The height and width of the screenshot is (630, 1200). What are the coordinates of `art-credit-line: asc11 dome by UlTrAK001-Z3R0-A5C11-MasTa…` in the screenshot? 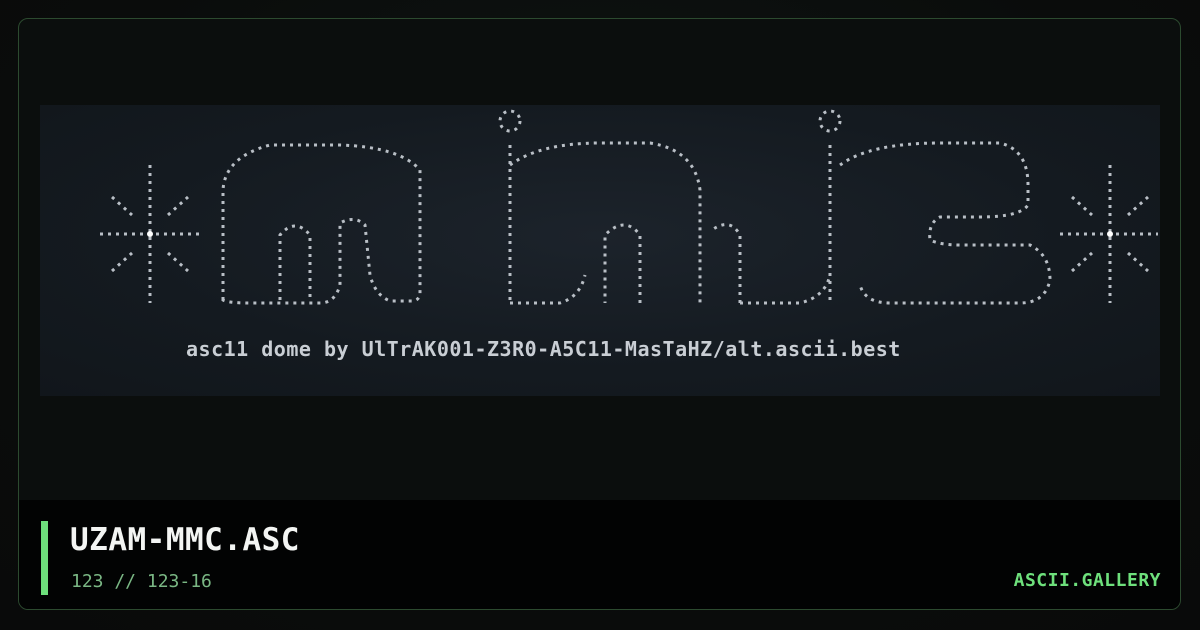 It's located at (543, 349).